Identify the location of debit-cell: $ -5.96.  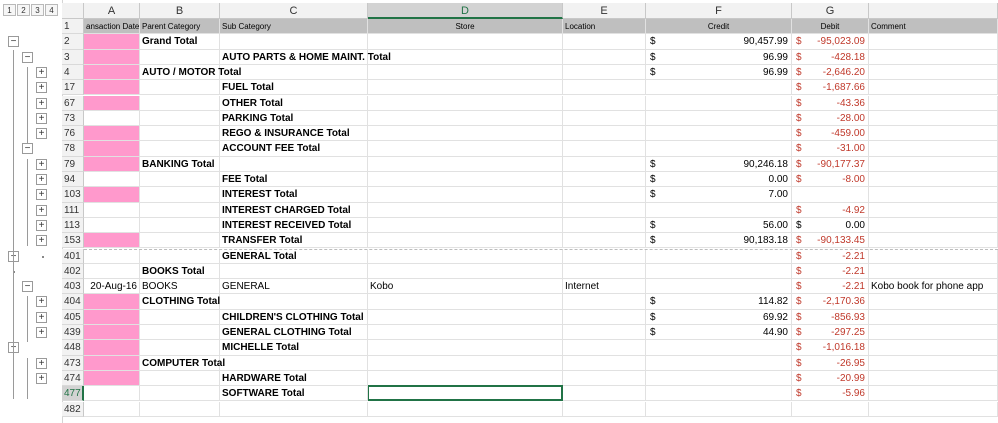
(830, 394).